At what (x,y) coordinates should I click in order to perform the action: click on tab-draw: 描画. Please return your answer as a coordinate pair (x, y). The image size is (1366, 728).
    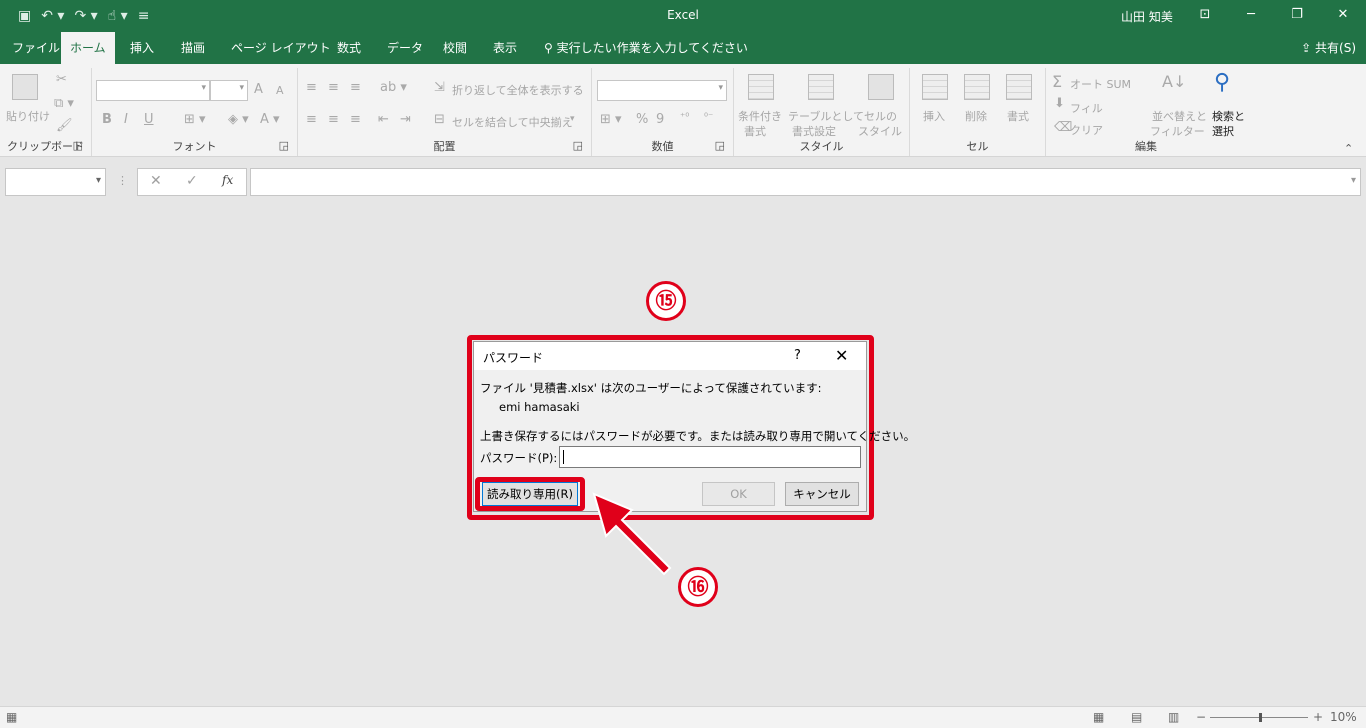
    Looking at the image, I should click on (193, 48).